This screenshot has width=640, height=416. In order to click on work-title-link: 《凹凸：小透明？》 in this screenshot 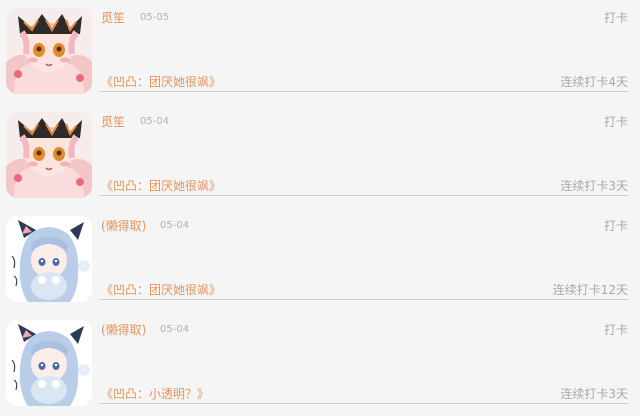, I will do `click(155, 394)`.